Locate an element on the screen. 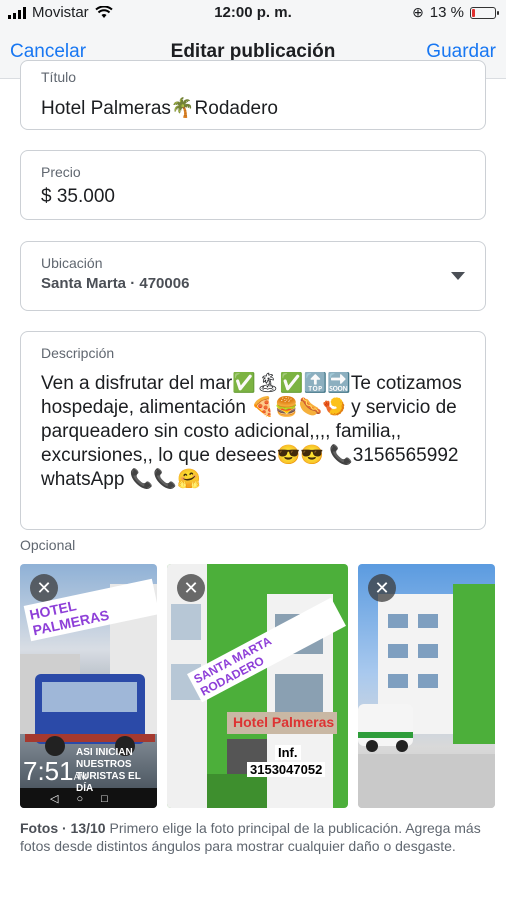  title-field-label: Título is located at coordinates (59, 77).